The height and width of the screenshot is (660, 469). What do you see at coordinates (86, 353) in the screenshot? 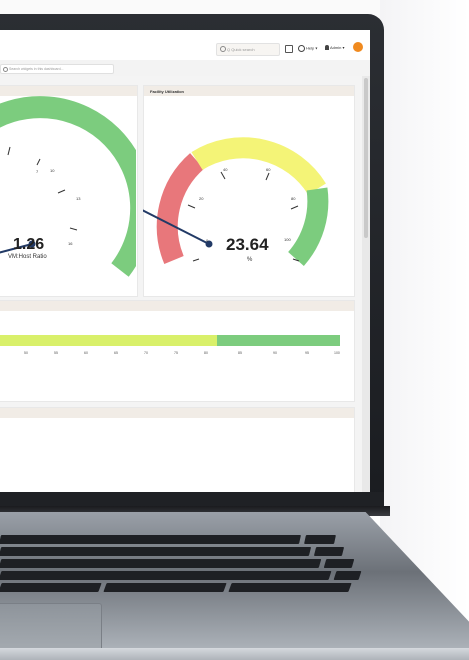
I see `axis-label: 60` at bounding box center [86, 353].